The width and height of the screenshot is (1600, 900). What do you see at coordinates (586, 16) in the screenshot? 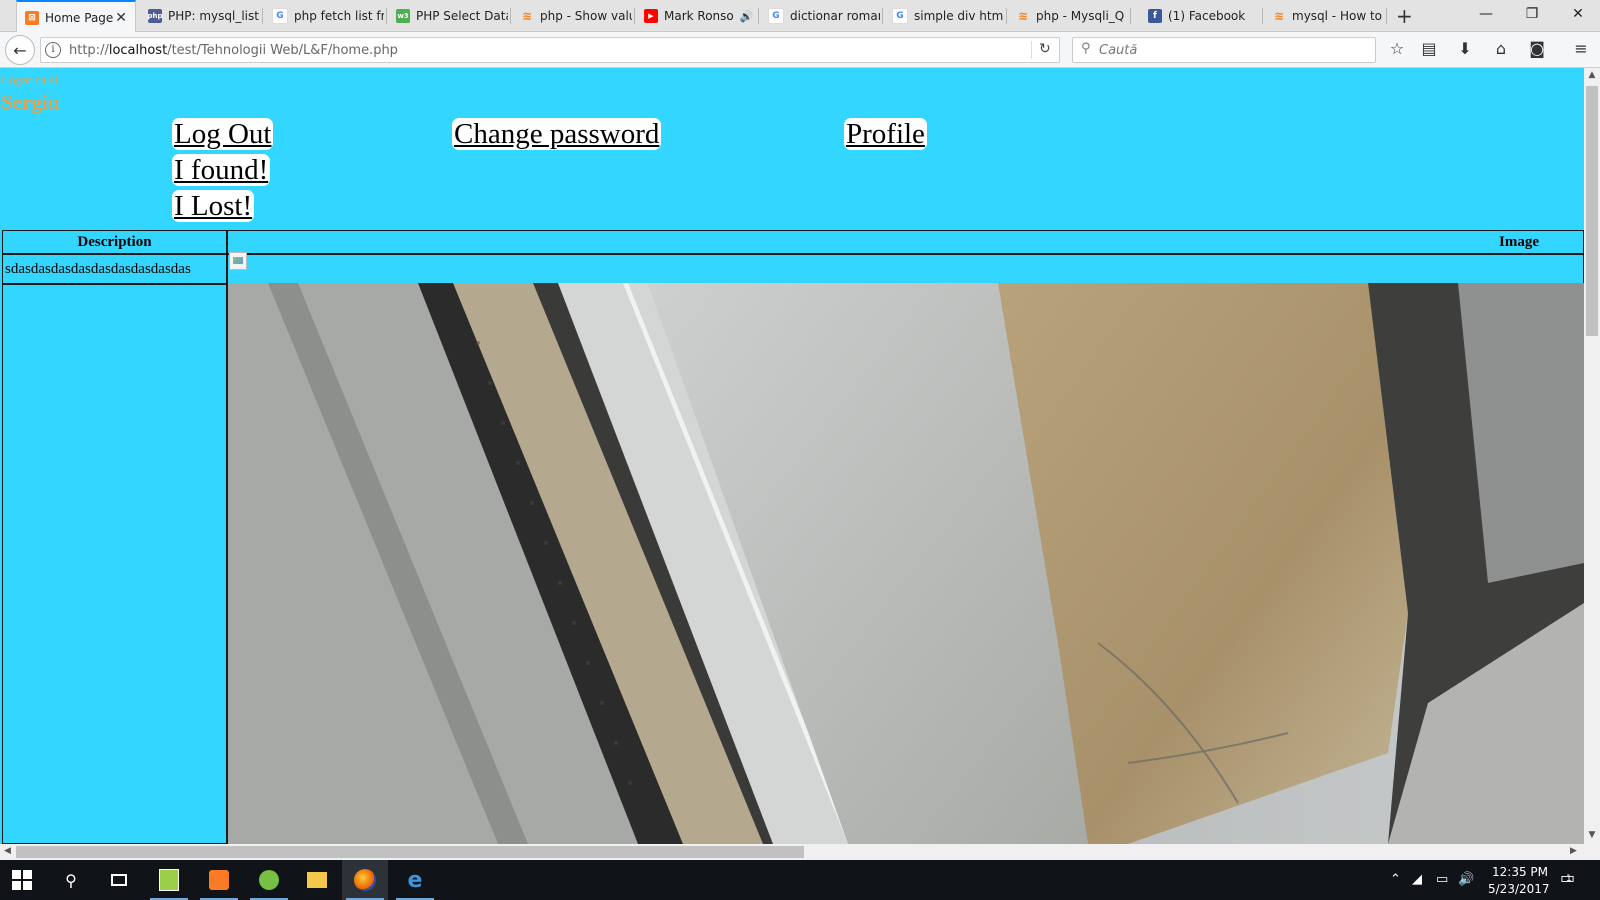
I see `tab-label: php - Show valu` at bounding box center [586, 16].